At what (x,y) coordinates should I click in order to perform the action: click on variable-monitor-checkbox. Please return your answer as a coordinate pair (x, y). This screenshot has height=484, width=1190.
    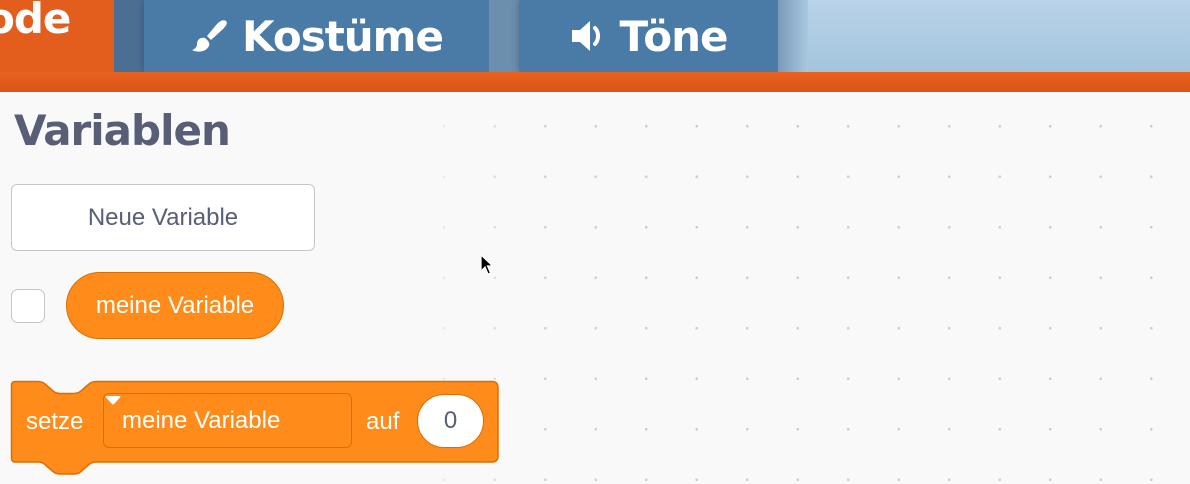
    Looking at the image, I should click on (28, 306).